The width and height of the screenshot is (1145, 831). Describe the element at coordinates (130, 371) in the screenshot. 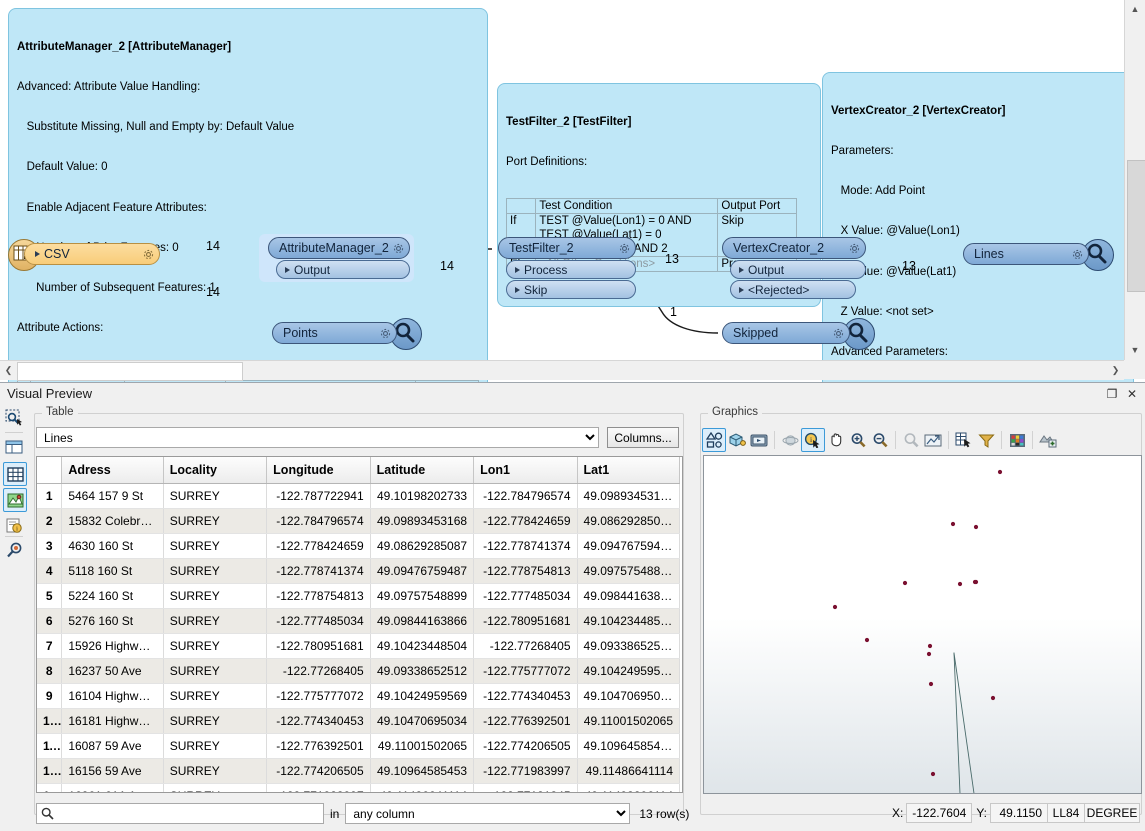

I see `hscroll-thumb` at that location.